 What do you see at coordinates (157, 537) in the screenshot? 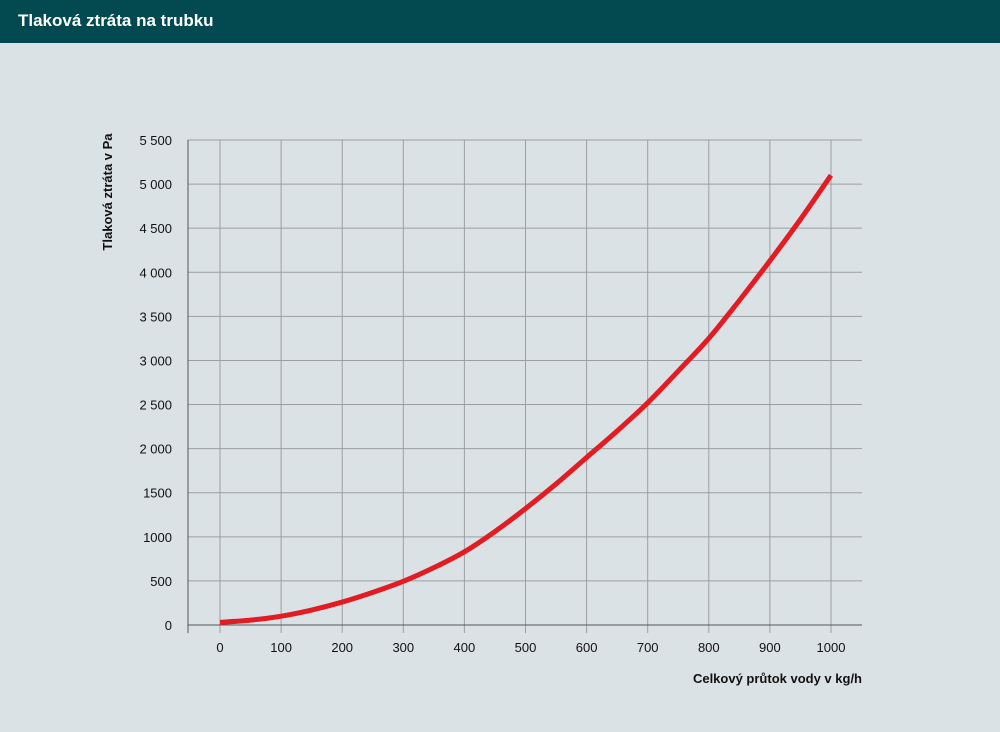
I see `y-tick-label: 1000` at bounding box center [157, 537].